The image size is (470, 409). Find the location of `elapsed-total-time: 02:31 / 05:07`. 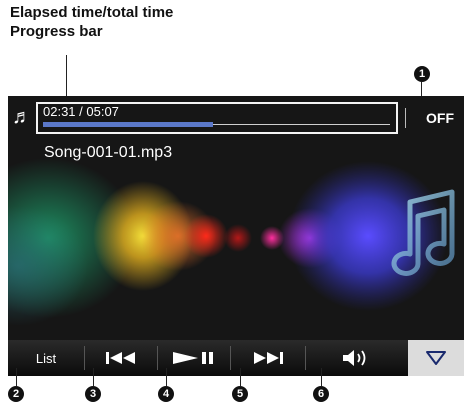

elapsed-total-time: 02:31 / 05:07 is located at coordinates (81, 111).